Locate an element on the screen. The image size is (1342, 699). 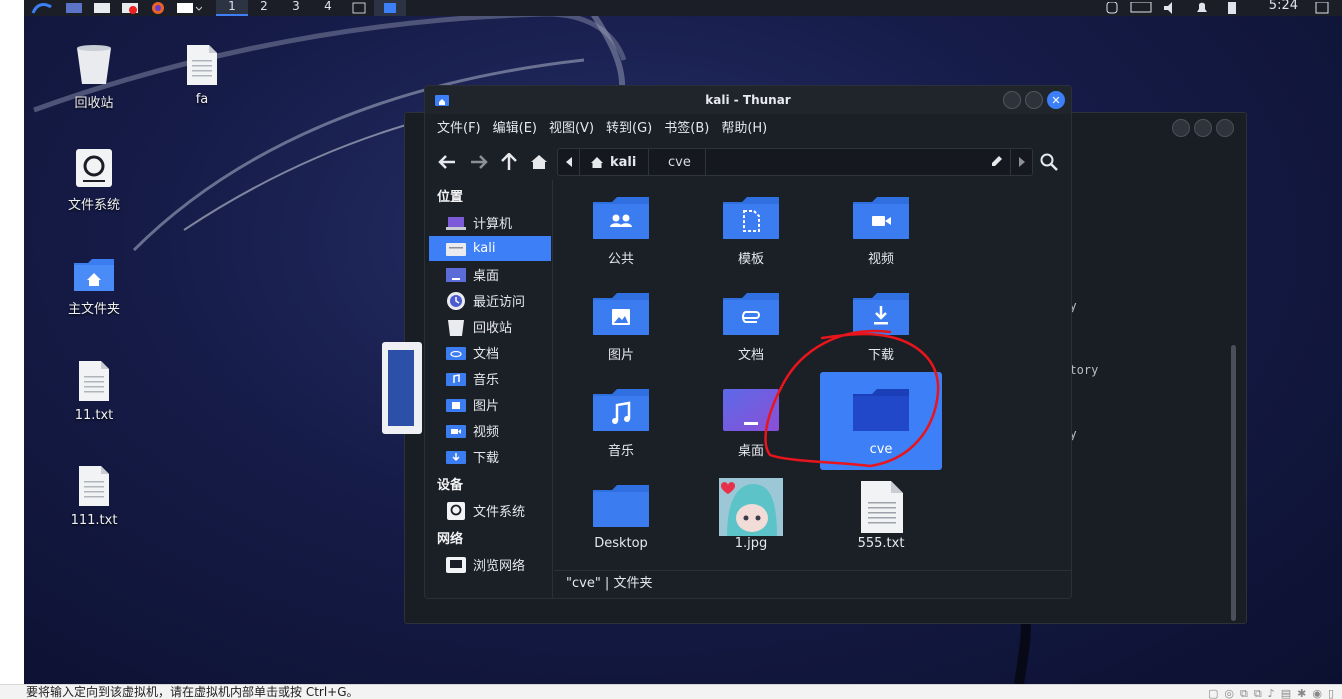
workspace-4: 4 is located at coordinates (328, 8).